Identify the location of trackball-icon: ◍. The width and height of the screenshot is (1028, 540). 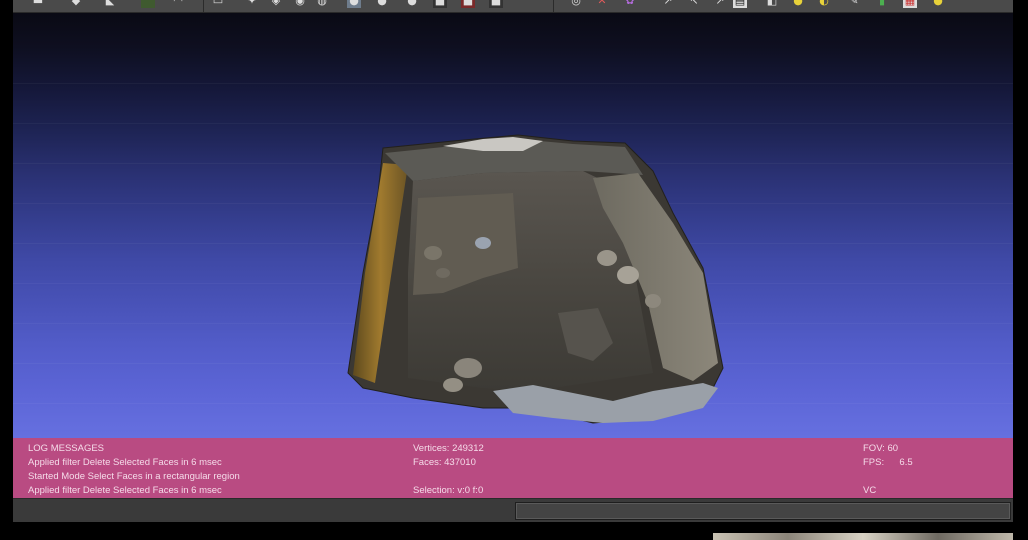
(322, 4).